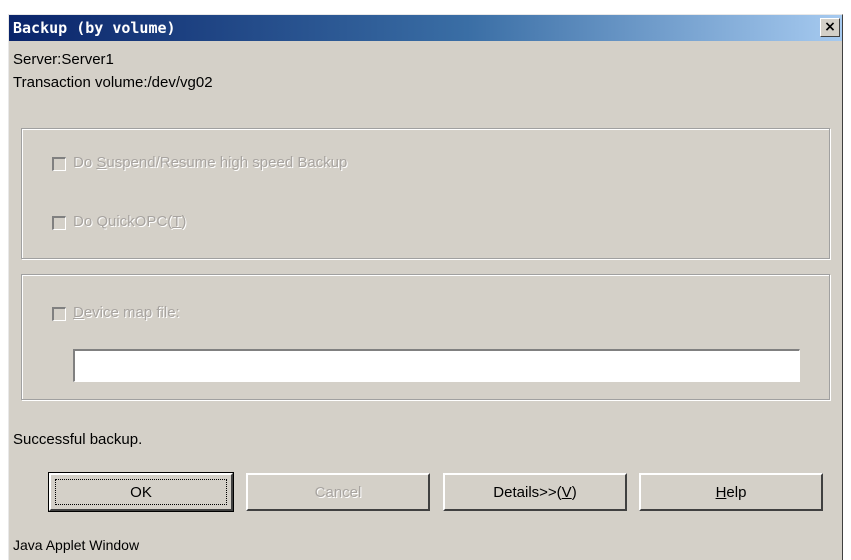 Image resolution: width=851 pixels, height=560 pixels. Describe the element at coordinates (130, 221) in the screenshot. I see `quickopc-label: Do QuickOPC(T)` at that location.